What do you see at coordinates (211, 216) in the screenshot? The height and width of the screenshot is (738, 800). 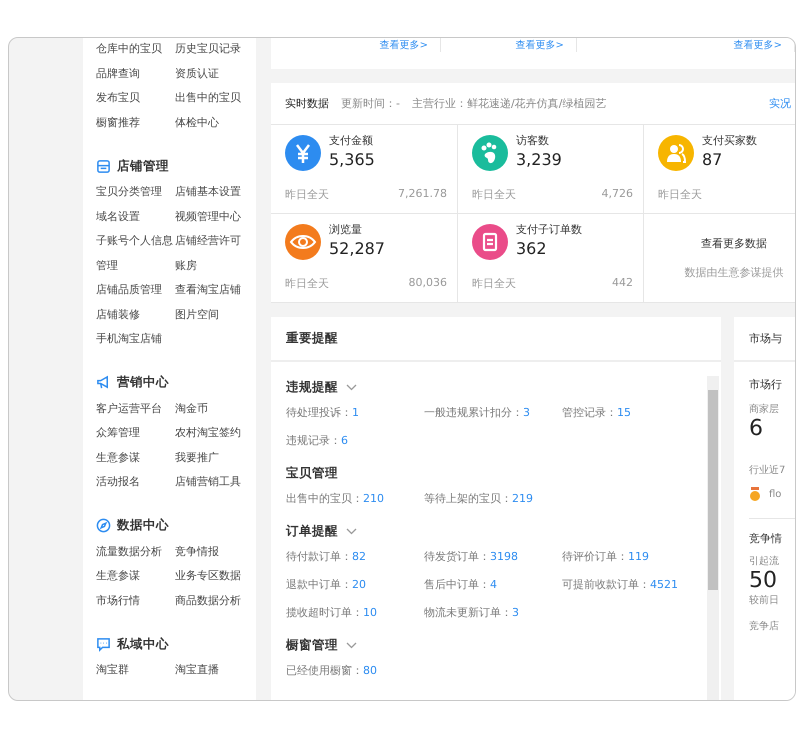 I see `sidebar-link: 视频管理中心` at bounding box center [211, 216].